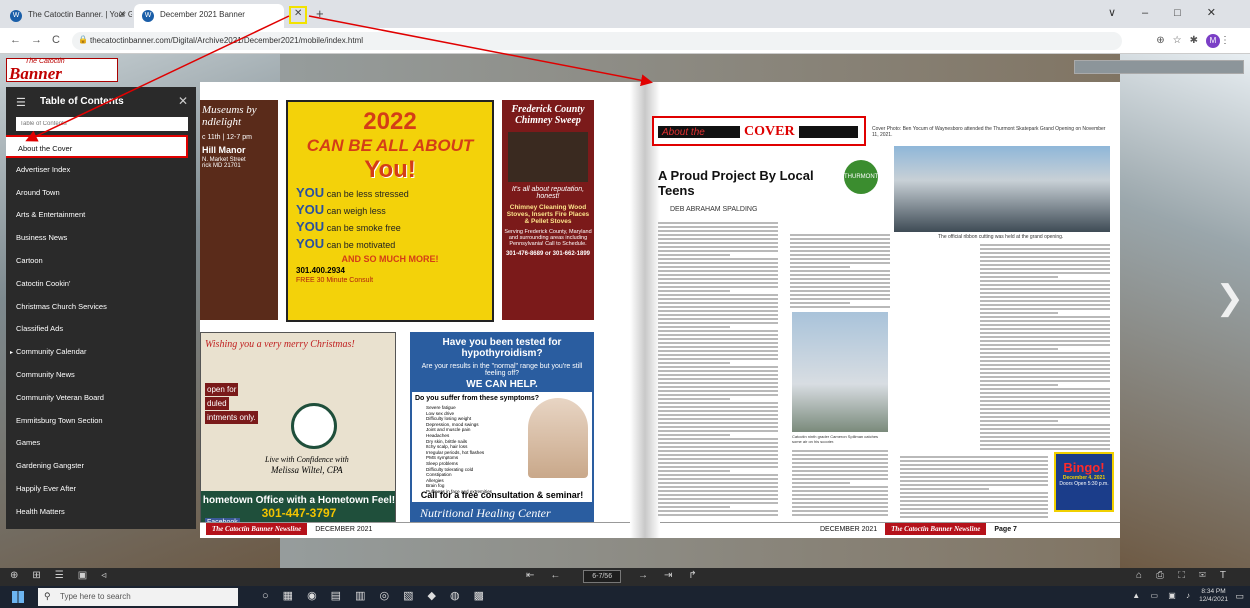  I want to click on close-tab-highlight: ✕, so click(298, 15).